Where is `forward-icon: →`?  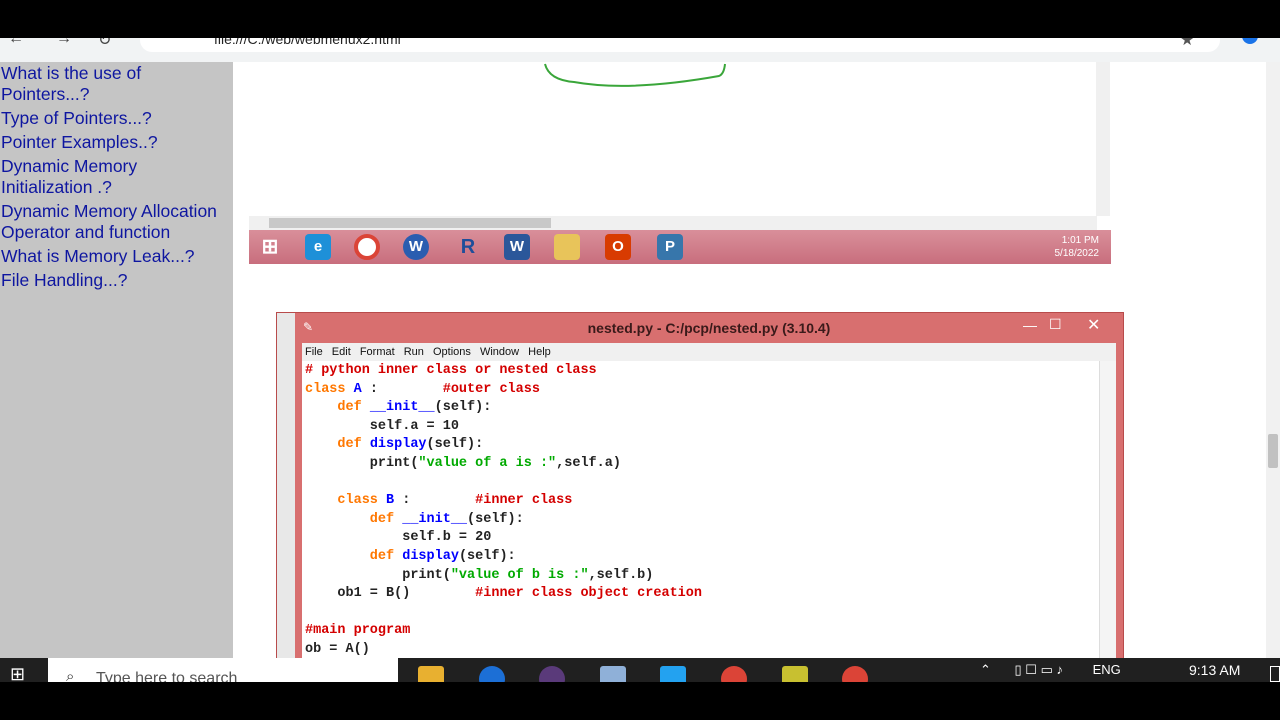 forward-icon: → is located at coordinates (64, 43).